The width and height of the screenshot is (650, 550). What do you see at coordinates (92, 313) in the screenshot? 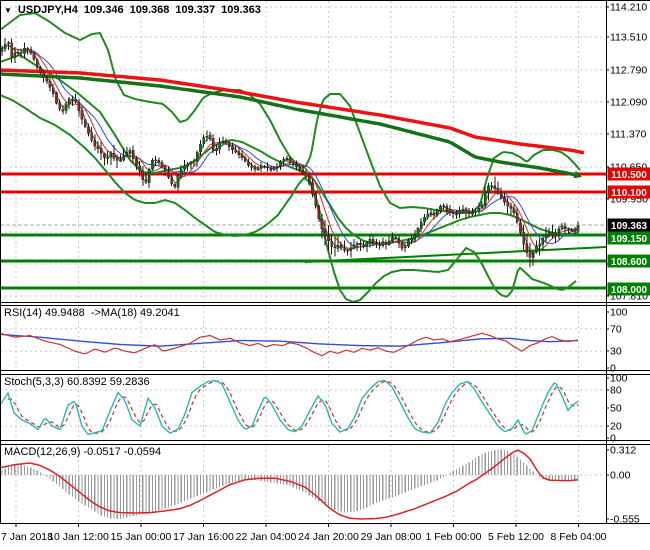
I see `rsi-indicator-label: RSI(14) 49.9488 ->MA(18) 49.2041` at bounding box center [92, 313].